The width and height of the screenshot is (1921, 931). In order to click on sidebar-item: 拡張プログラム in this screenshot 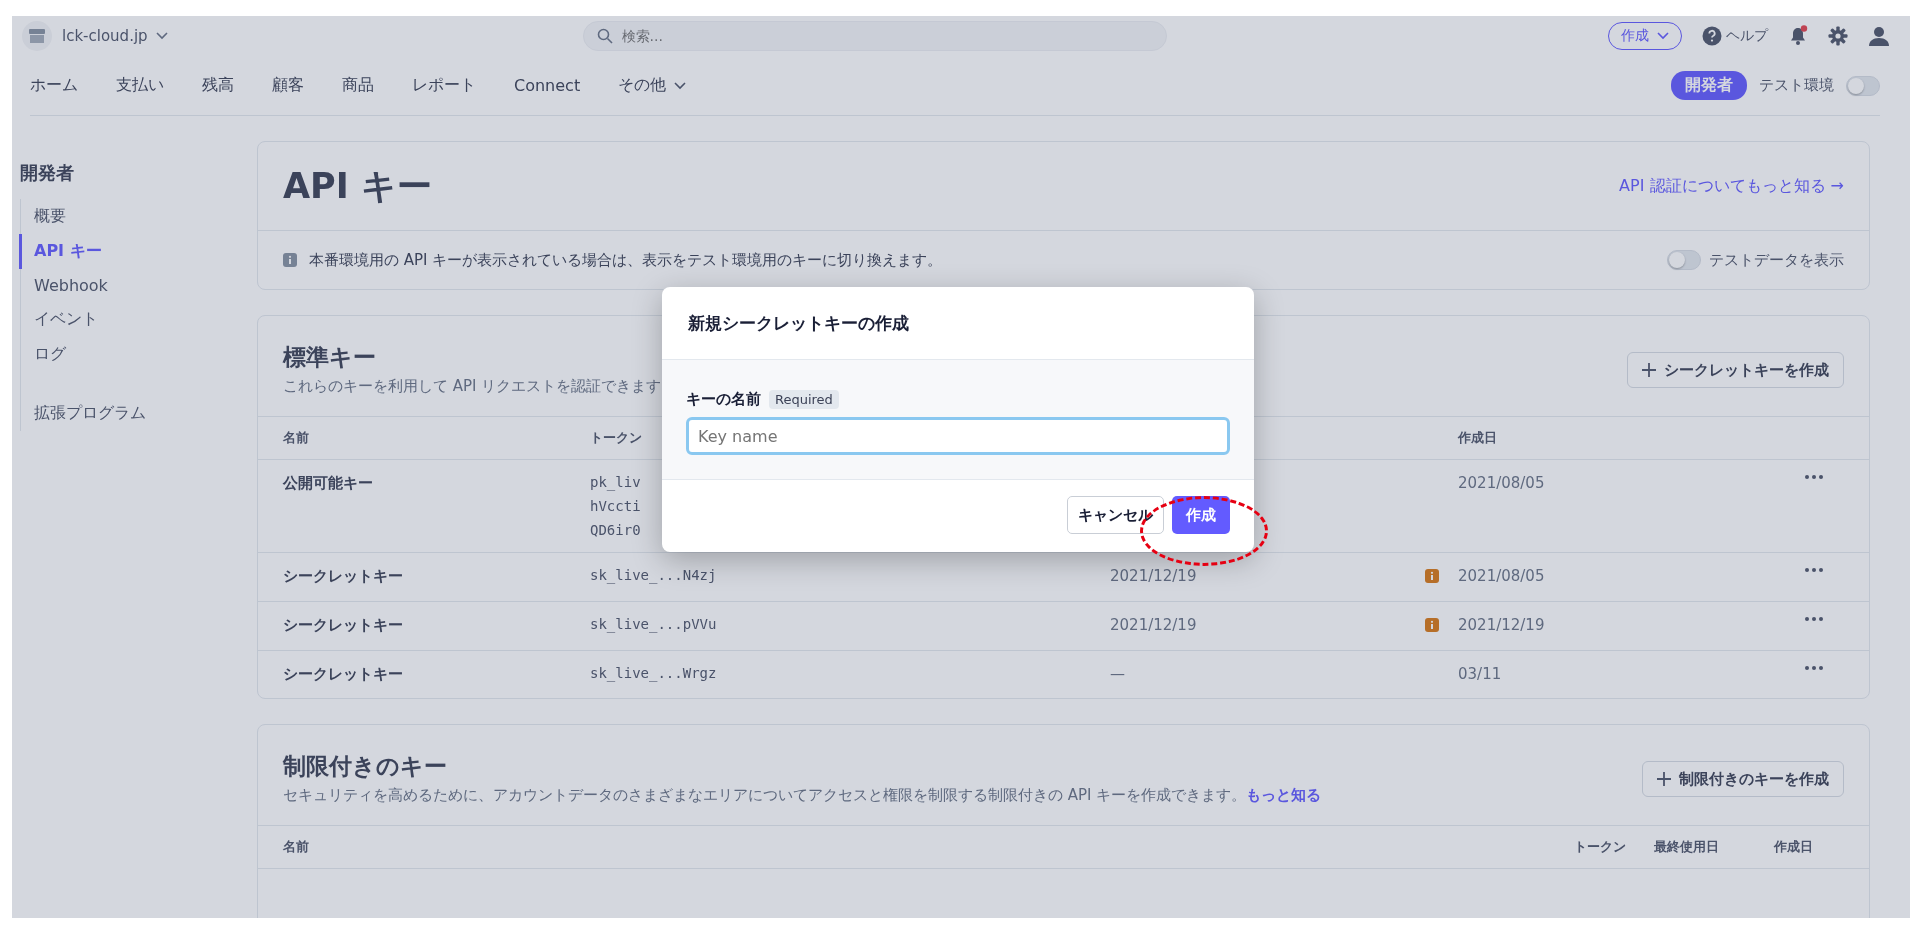, I will do `click(138, 413)`.